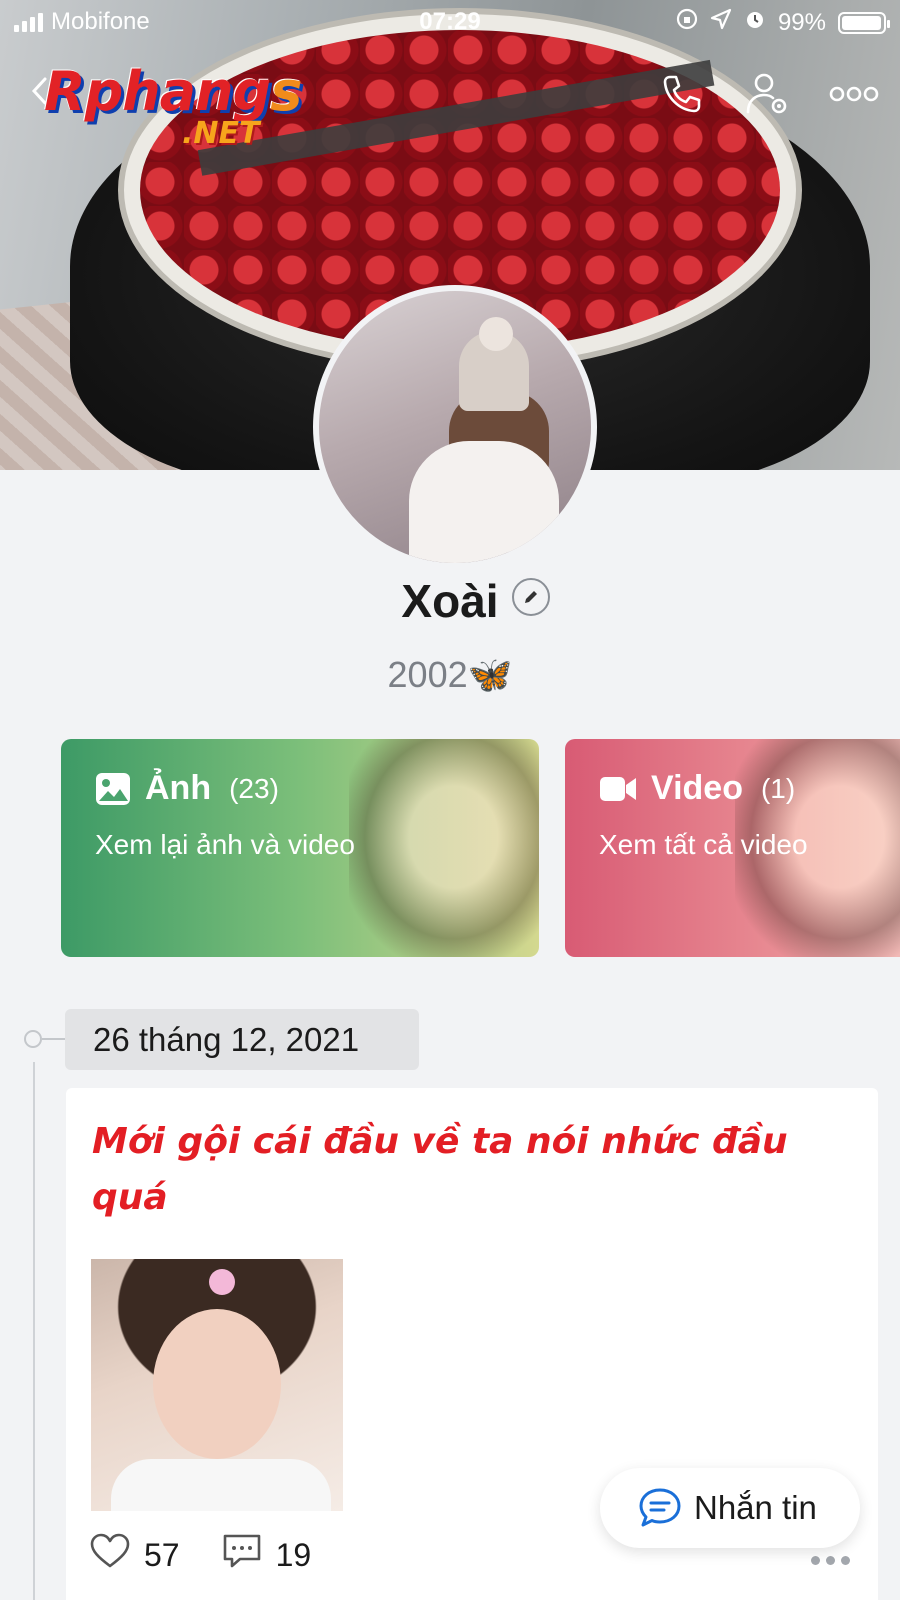 This screenshot has width=900, height=1600. Describe the element at coordinates (157, 91) in the screenshot. I see `logo-brand-main: Rphang` at that location.